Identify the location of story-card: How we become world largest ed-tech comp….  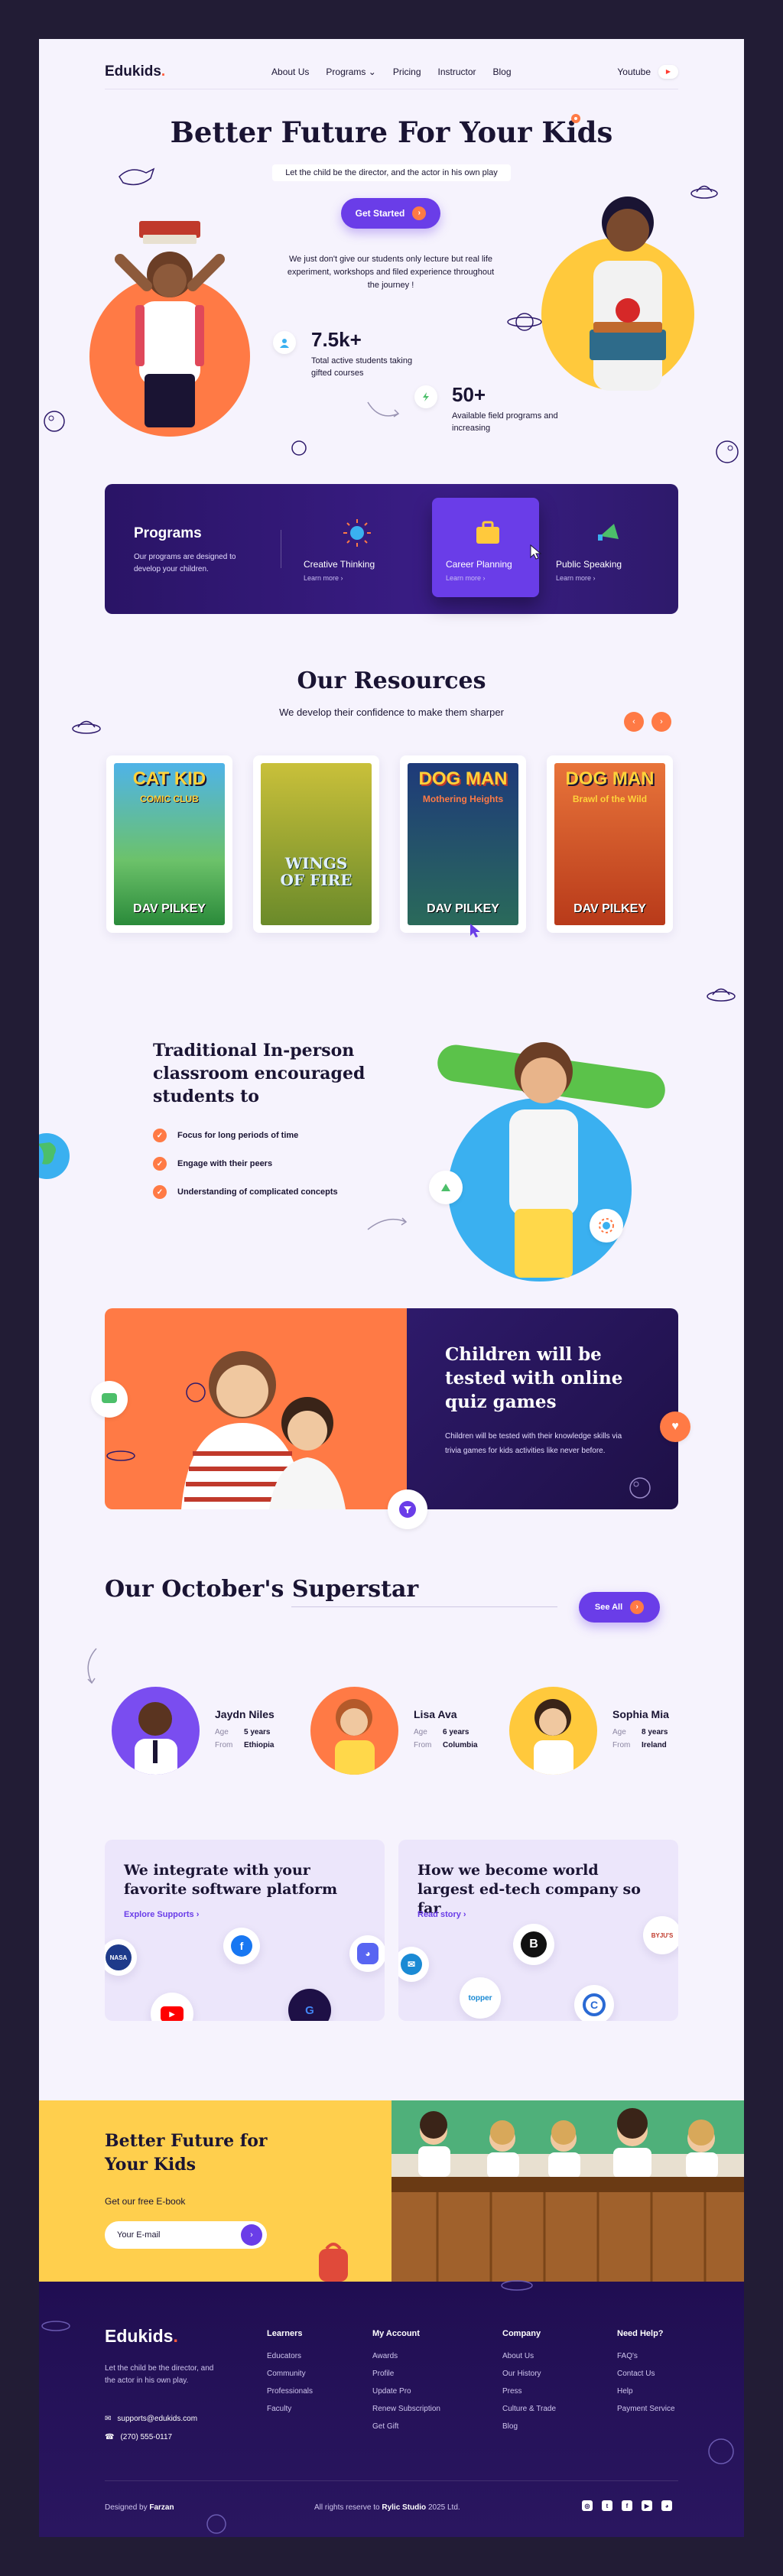
(538, 1931).